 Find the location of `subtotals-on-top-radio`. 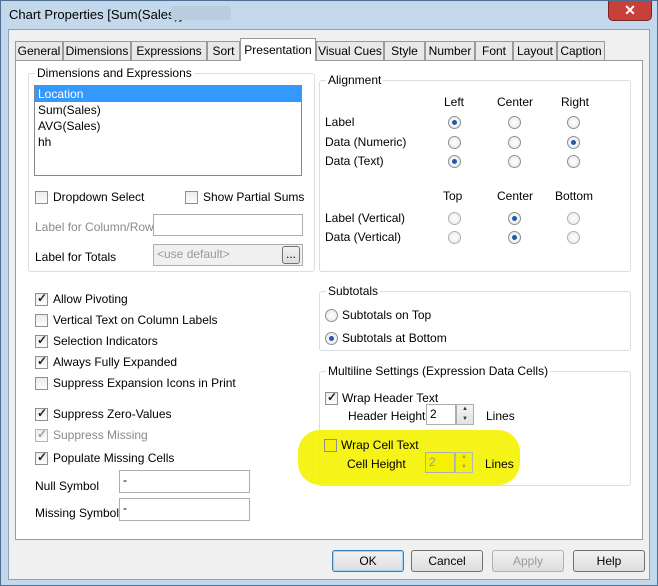

subtotals-on-top-radio is located at coordinates (331, 315).